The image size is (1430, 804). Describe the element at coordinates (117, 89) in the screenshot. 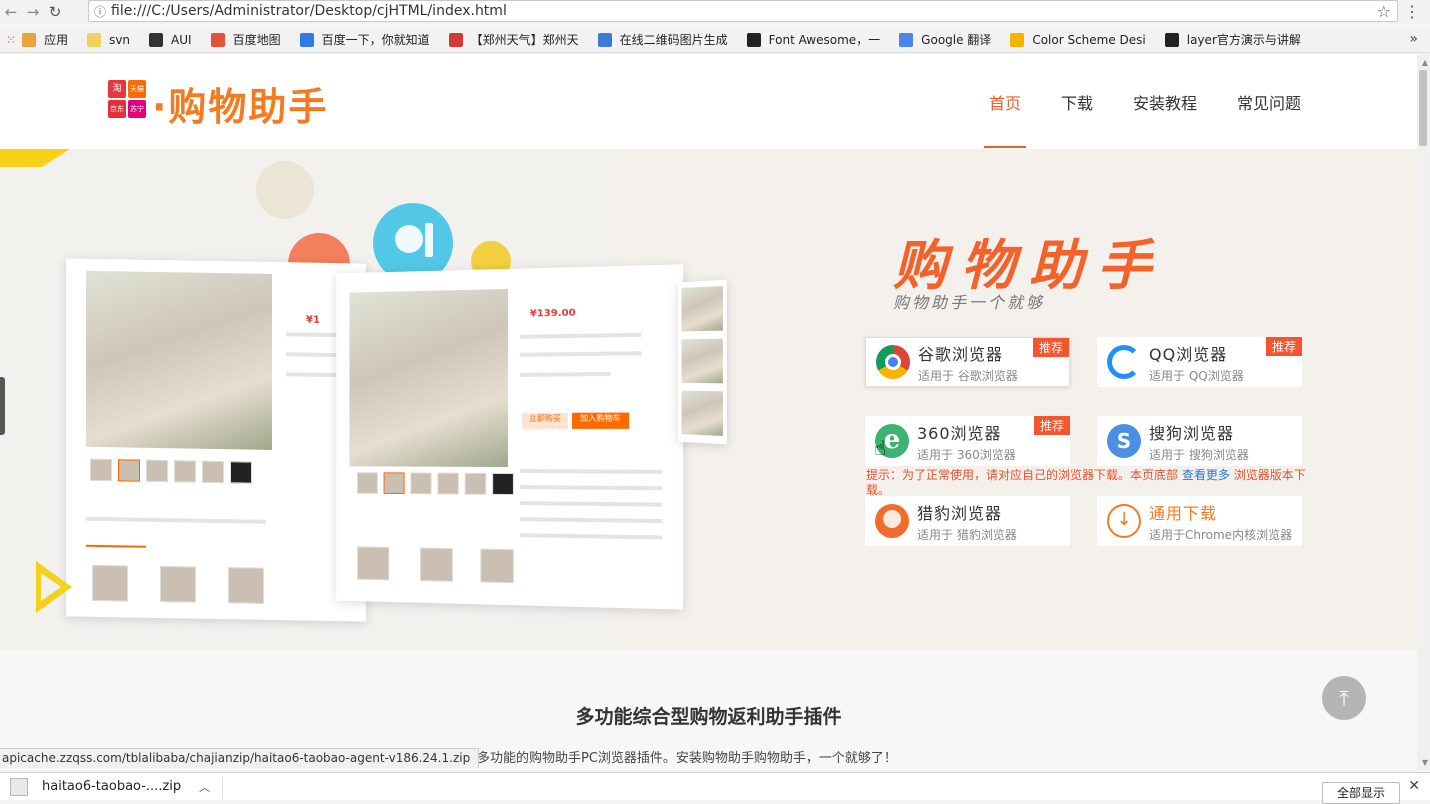

I see `logo-tile-1: 淘` at that location.